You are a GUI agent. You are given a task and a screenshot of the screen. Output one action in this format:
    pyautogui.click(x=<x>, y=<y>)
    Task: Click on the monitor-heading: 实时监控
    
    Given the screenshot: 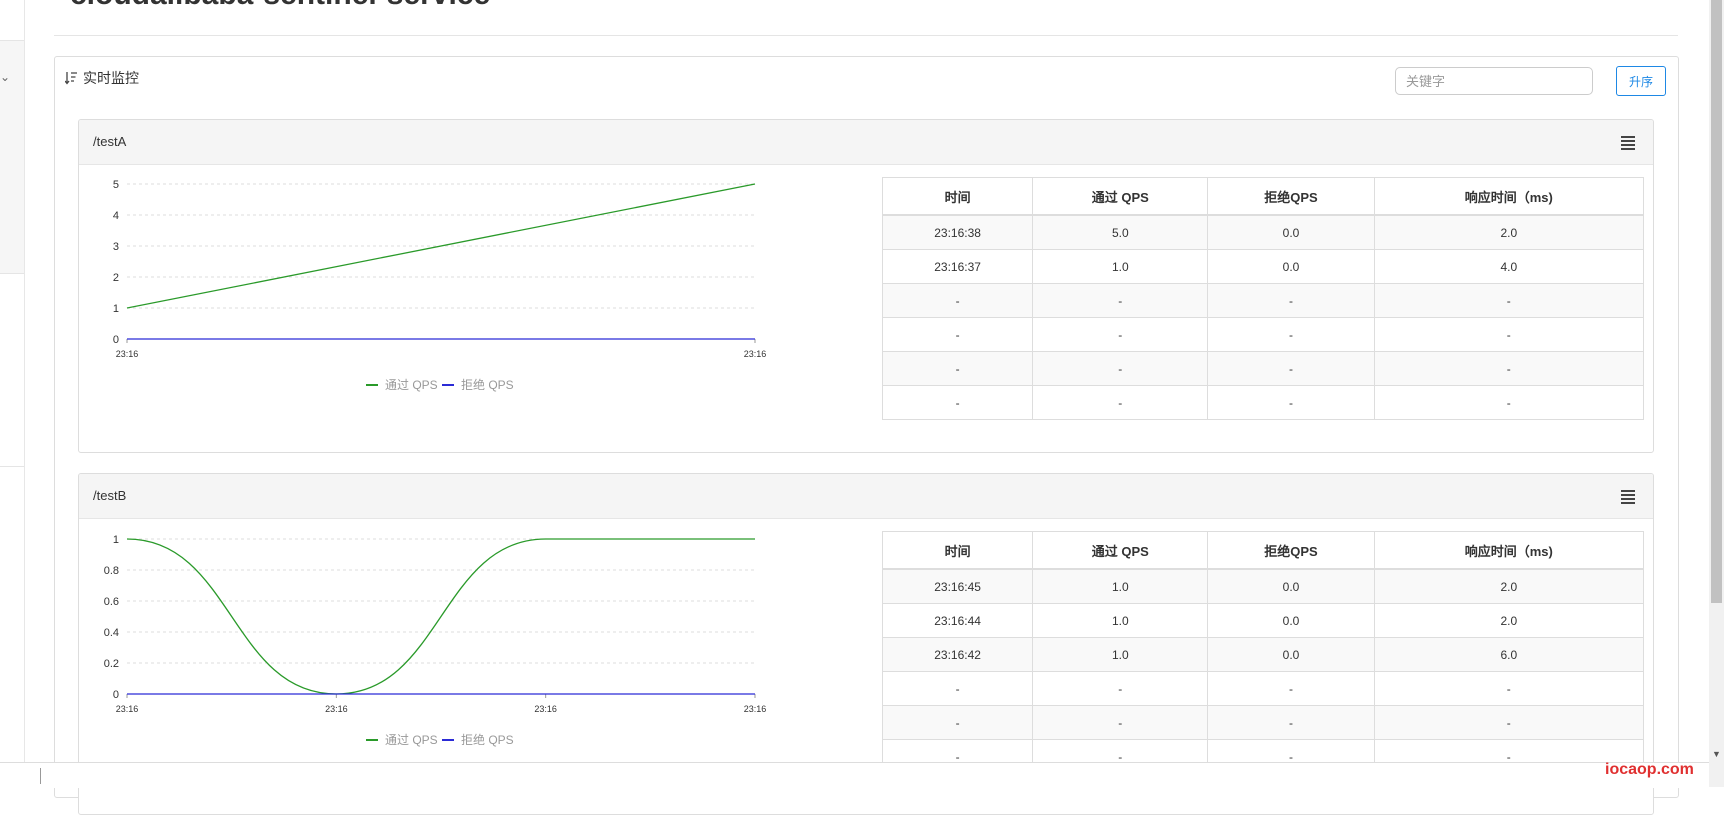 What is the action you would take?
    pyautogui.click(x=101, y=78)
    